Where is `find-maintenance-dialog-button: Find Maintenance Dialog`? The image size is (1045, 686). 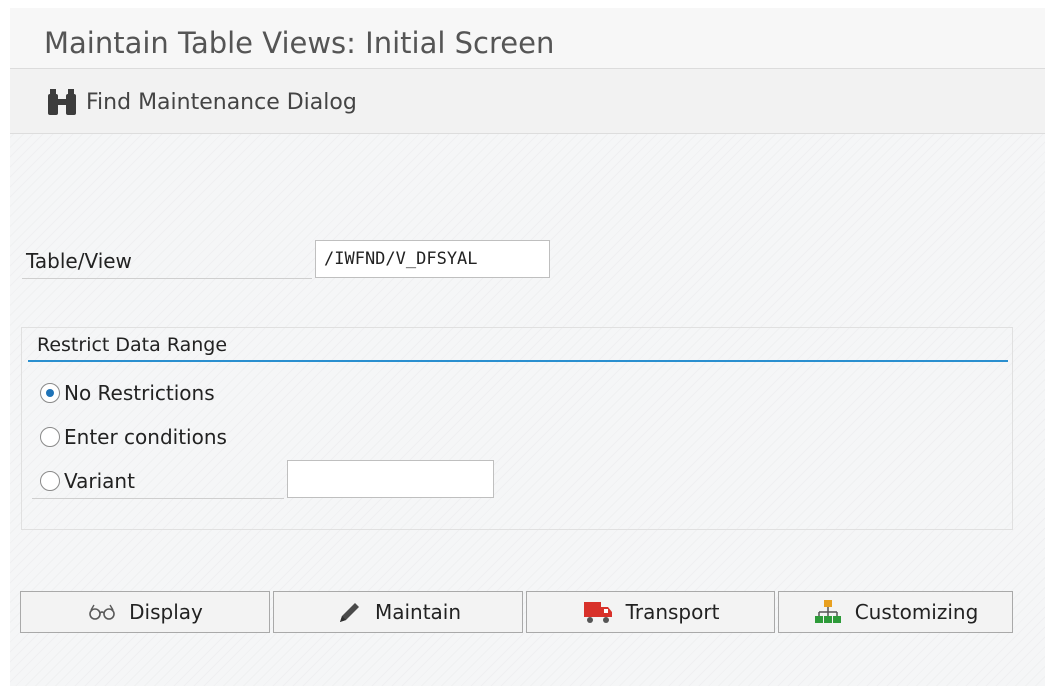 find-maintenance-dialog-button: Find Maintenance Dialog is located at coordinates (201, 102).